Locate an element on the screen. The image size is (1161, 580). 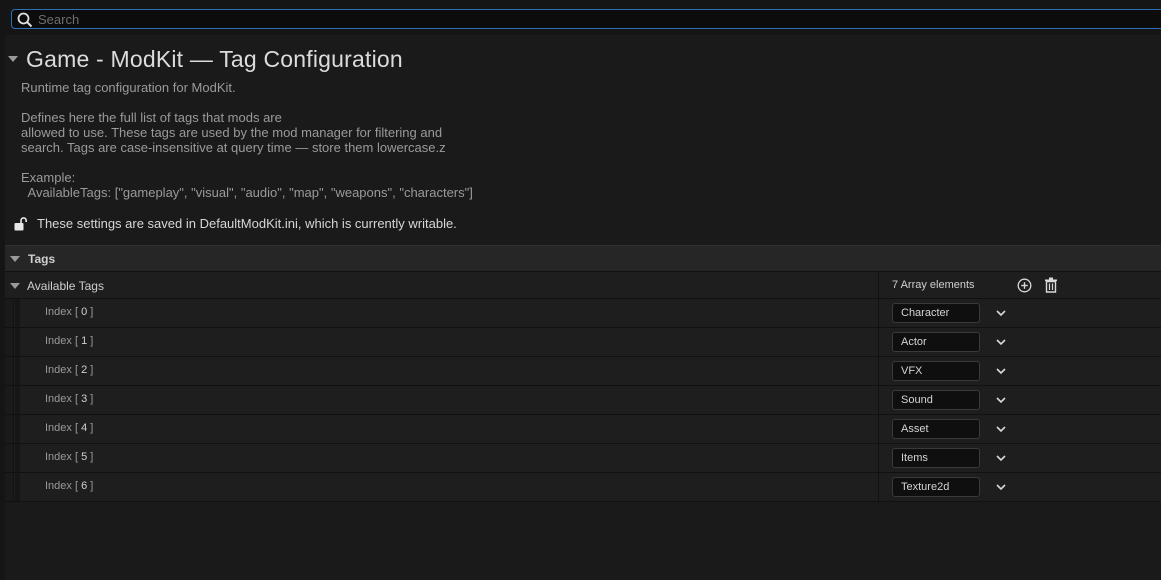
trash-icon is located at coordinates (1051, 285).